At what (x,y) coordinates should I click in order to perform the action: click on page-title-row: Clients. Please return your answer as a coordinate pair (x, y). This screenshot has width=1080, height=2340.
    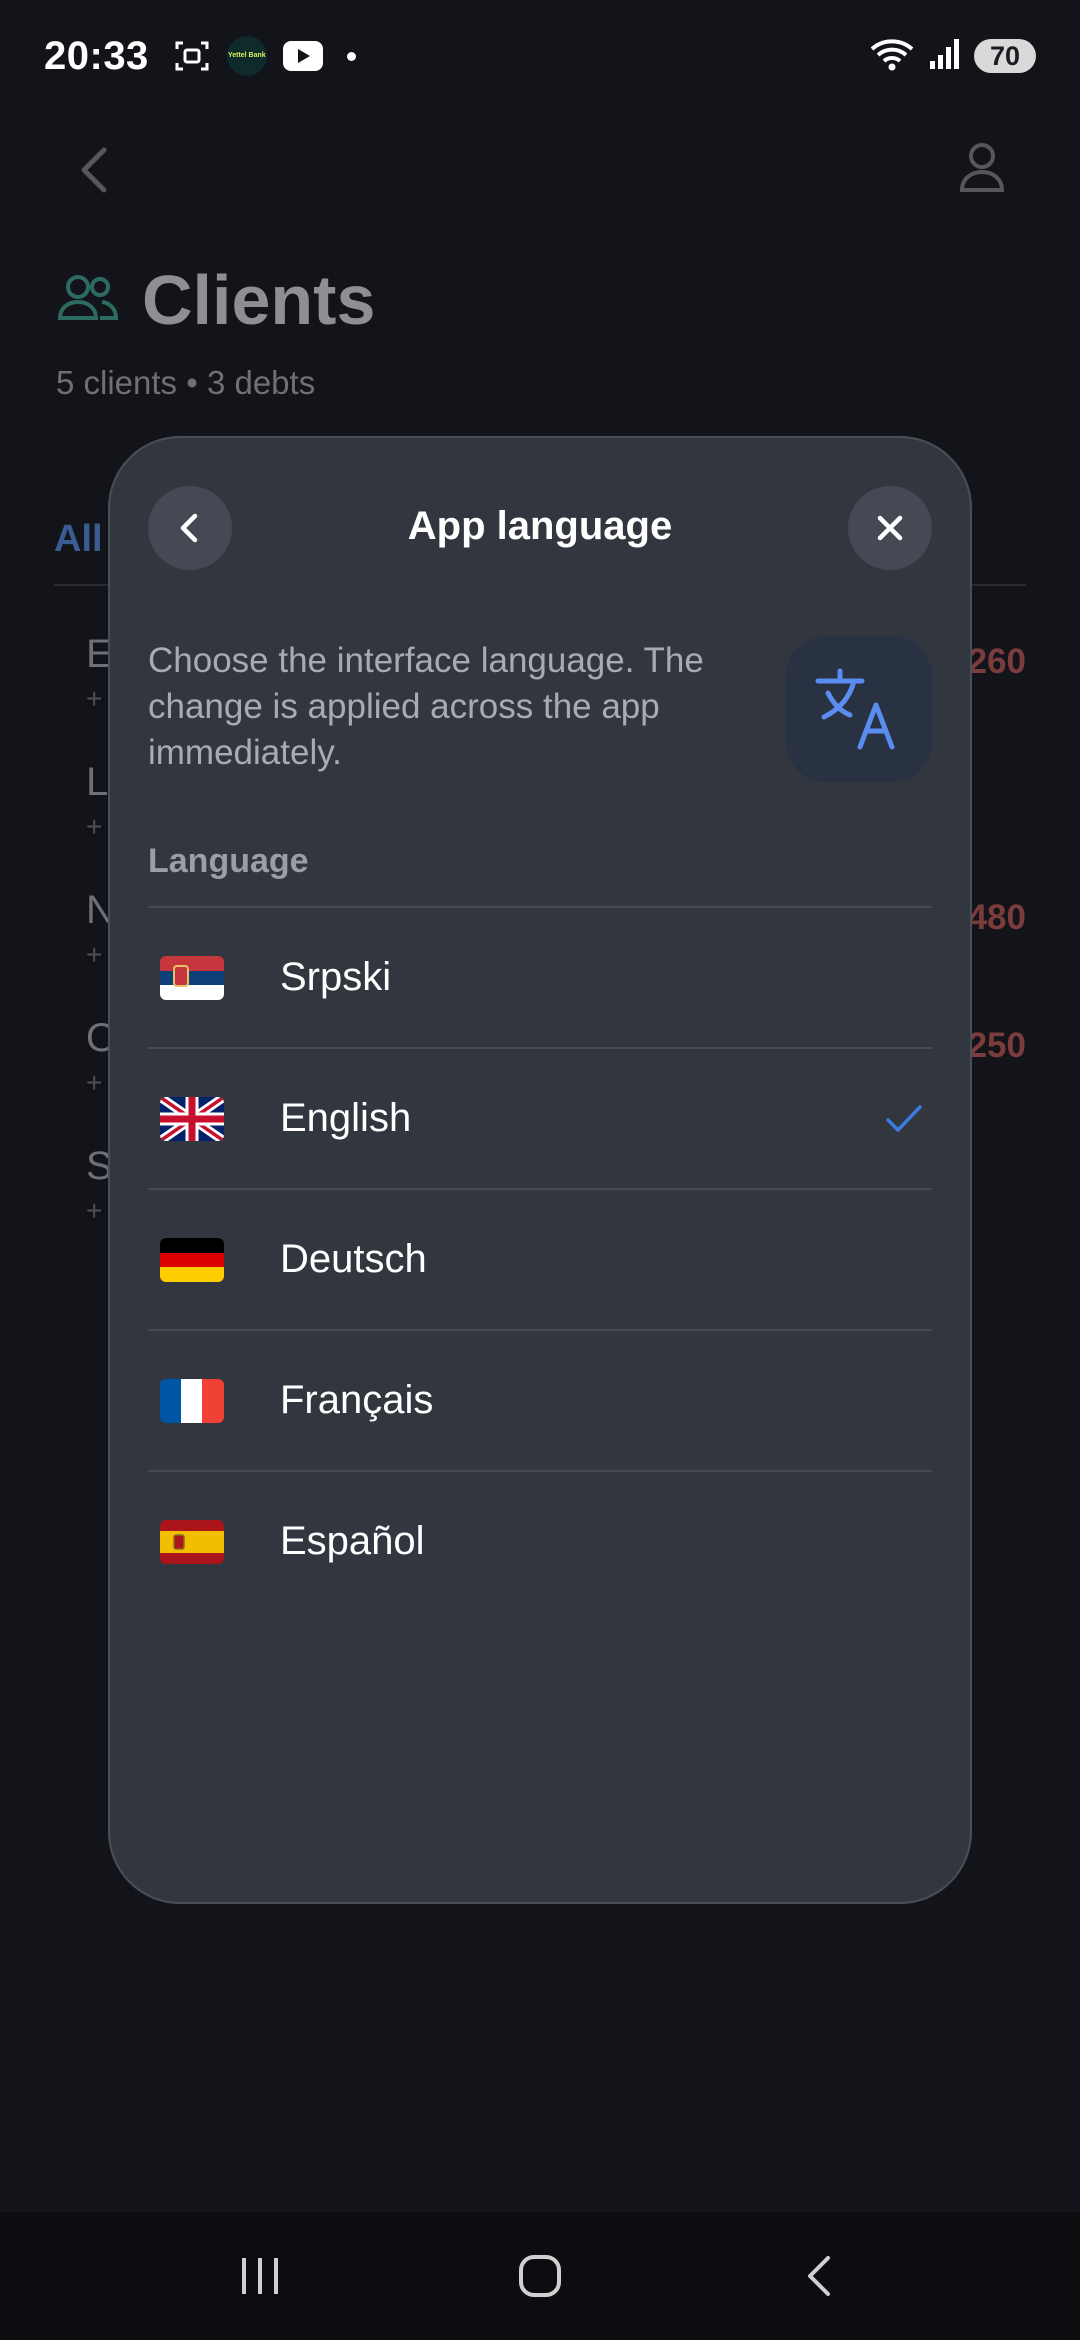
    Looking at the image, I should click on (215, 300).